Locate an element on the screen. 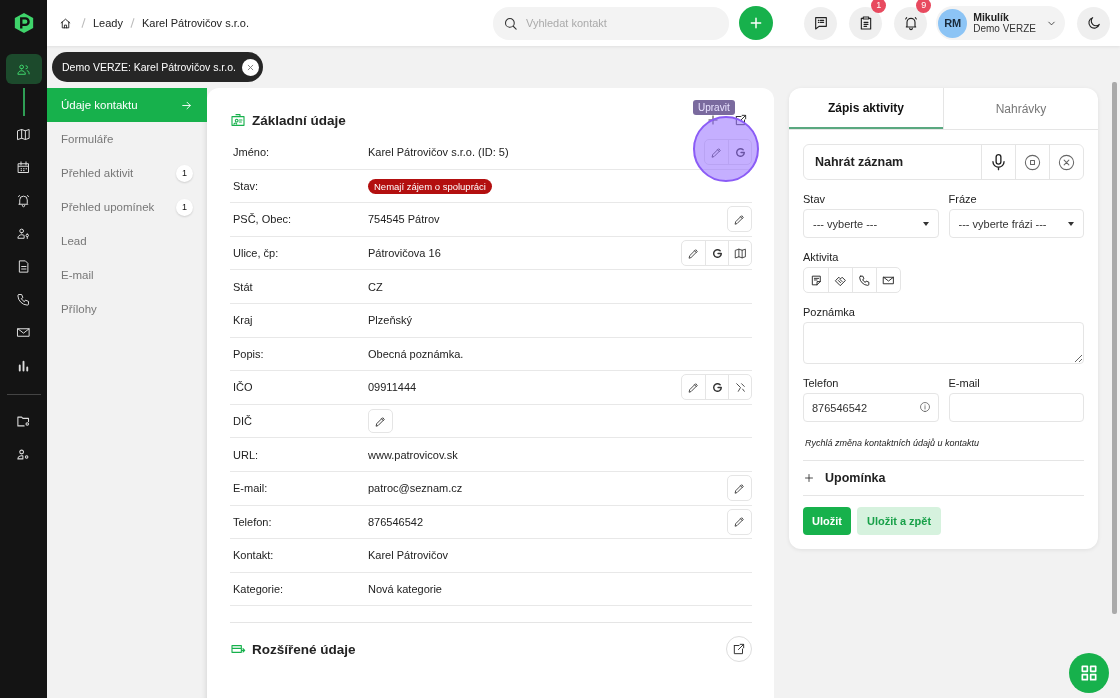  field-value: Obecná poznámka. is located at coordinates (416, 353).